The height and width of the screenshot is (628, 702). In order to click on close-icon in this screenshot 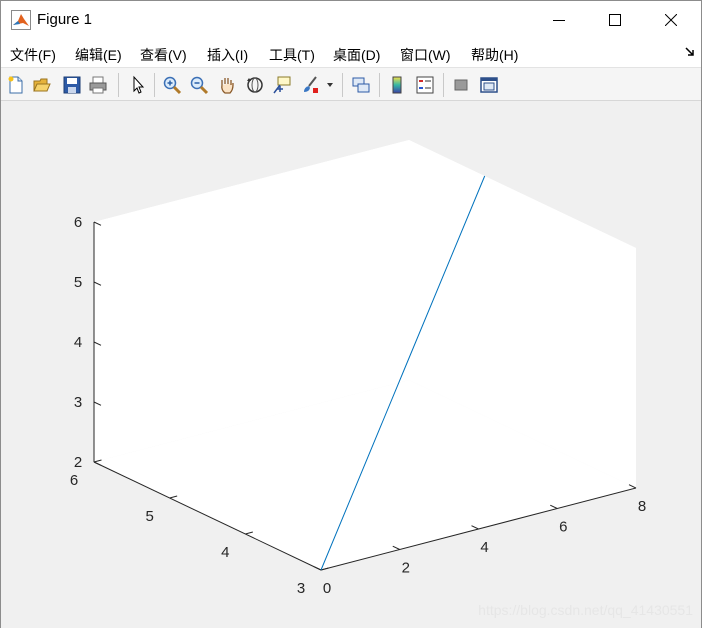, I will do `click(671, 20)`.